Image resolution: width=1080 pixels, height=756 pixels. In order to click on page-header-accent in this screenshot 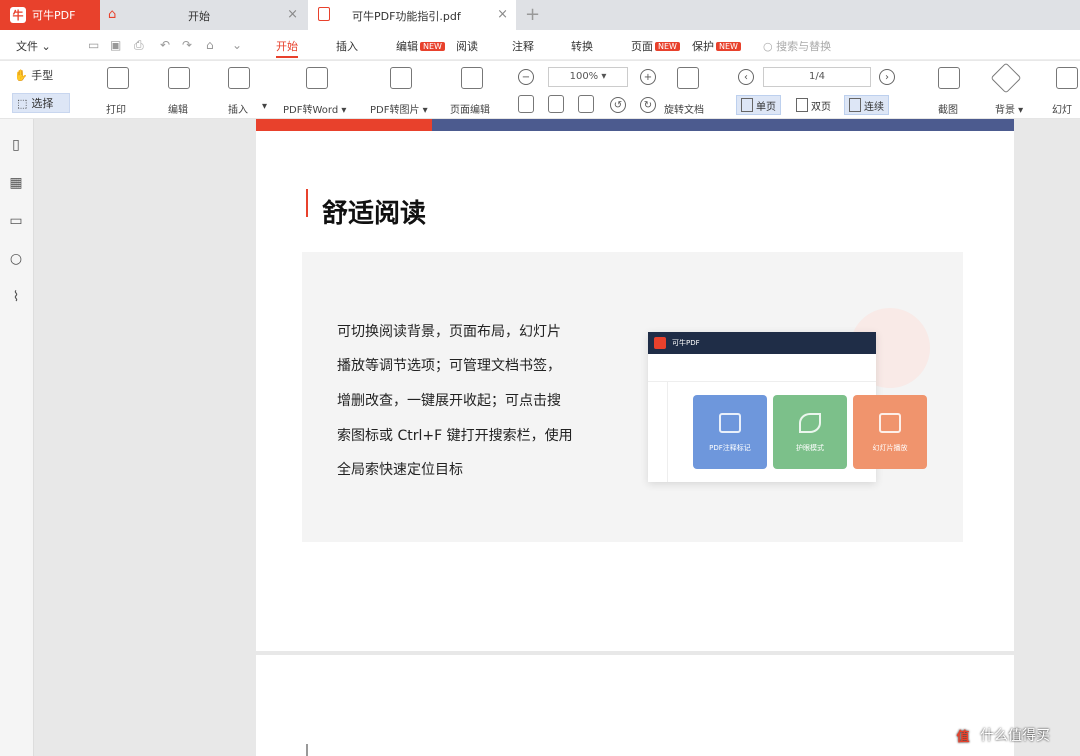, I will do `click(344, 125)`.